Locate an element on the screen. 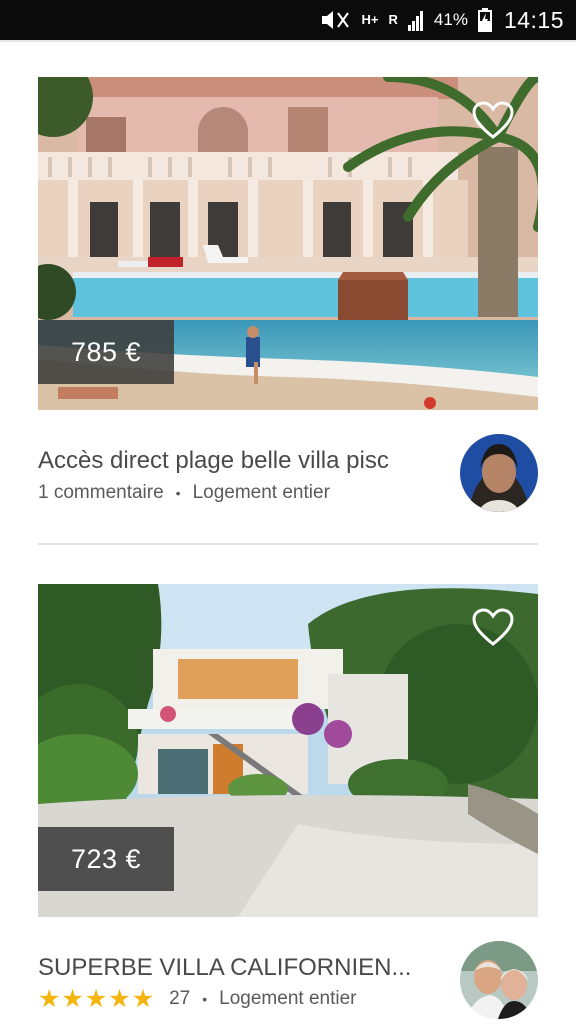 Image resolution: width=576 pixels, height=1024 pixels. review-count: 1 commentaire is located at coordinates (101, 492).